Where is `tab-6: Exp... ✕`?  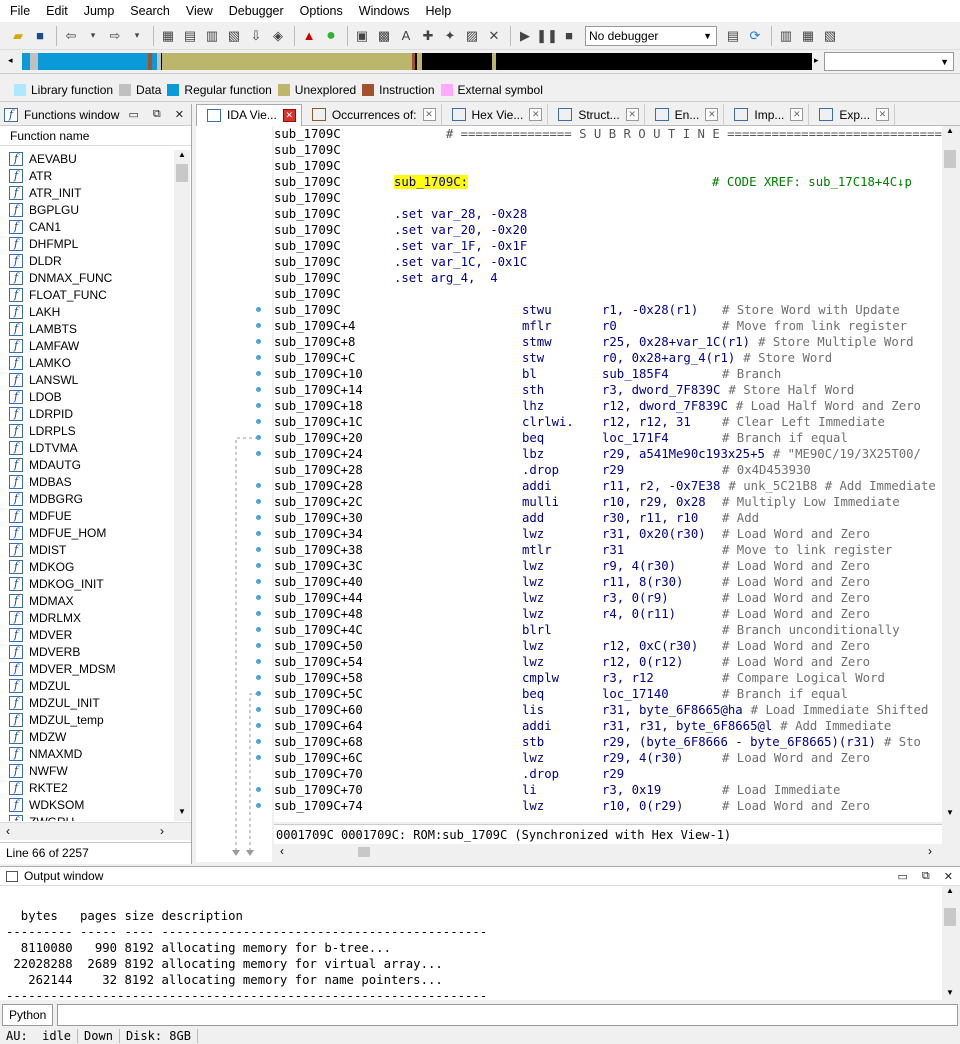 tab-6: Exp... ✕ is located at coordinates (852, 114).